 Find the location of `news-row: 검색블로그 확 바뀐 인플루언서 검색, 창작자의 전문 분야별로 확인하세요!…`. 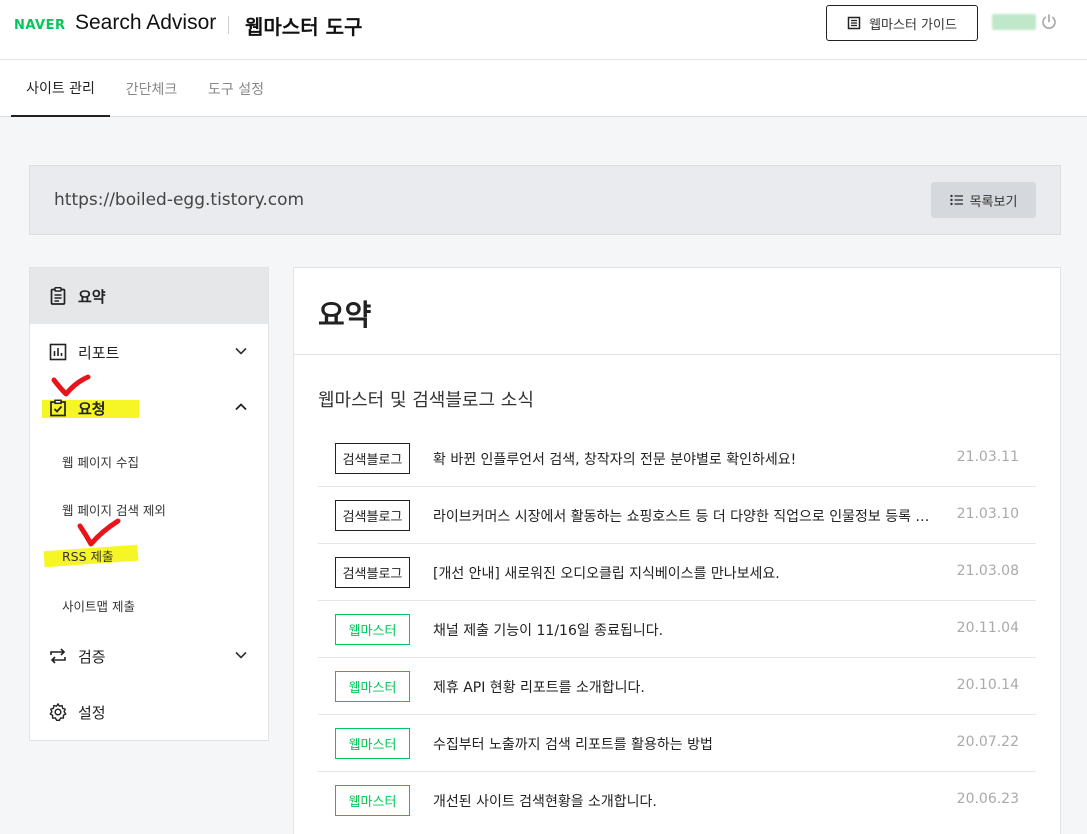

news-row: 검색블로그 확 바뀐 인플루언서 검색, 창작자의 전문 분야별로 확인하세요!… is located at coordinates (677, 458).